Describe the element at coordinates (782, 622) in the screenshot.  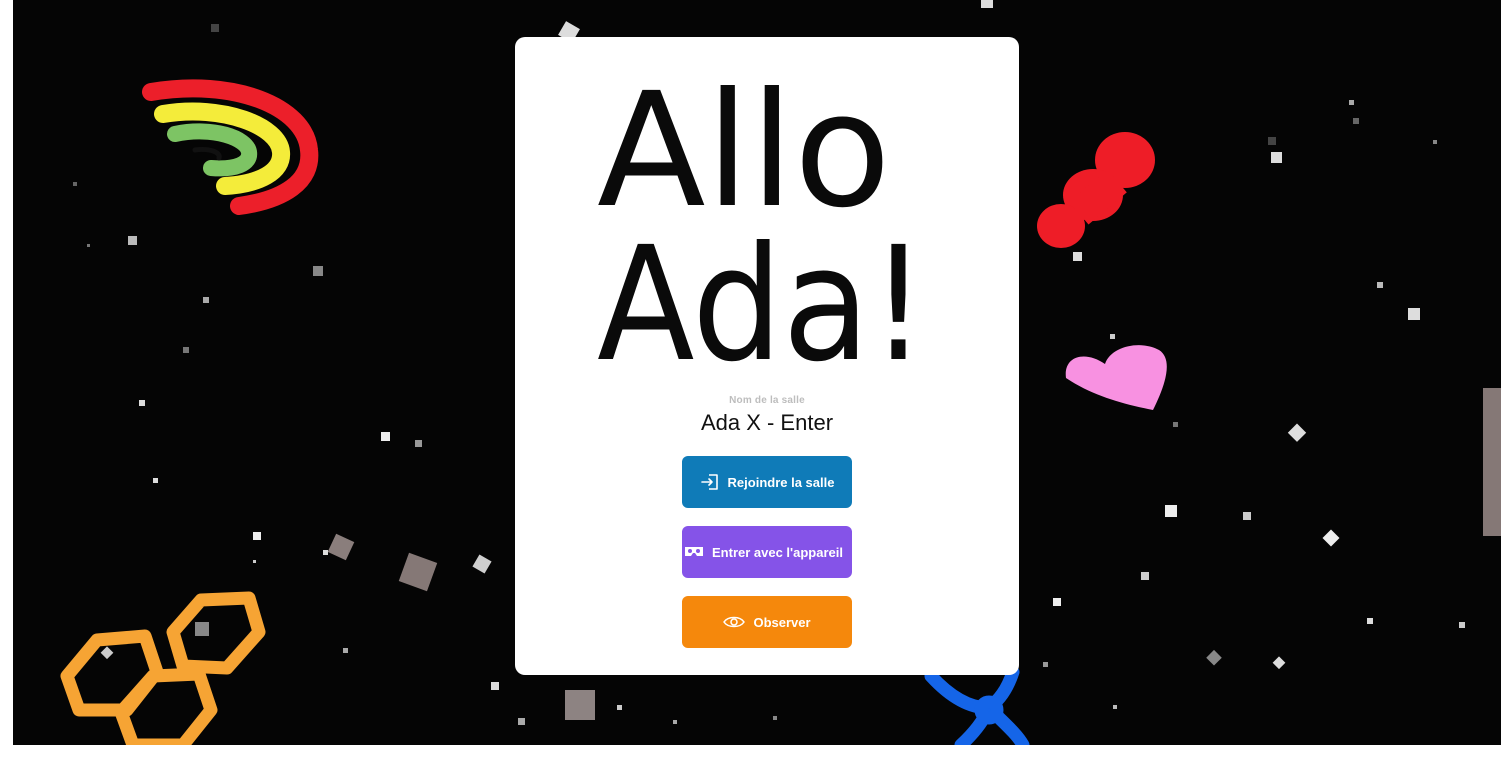
I see `observe-label: Observer` at that location.